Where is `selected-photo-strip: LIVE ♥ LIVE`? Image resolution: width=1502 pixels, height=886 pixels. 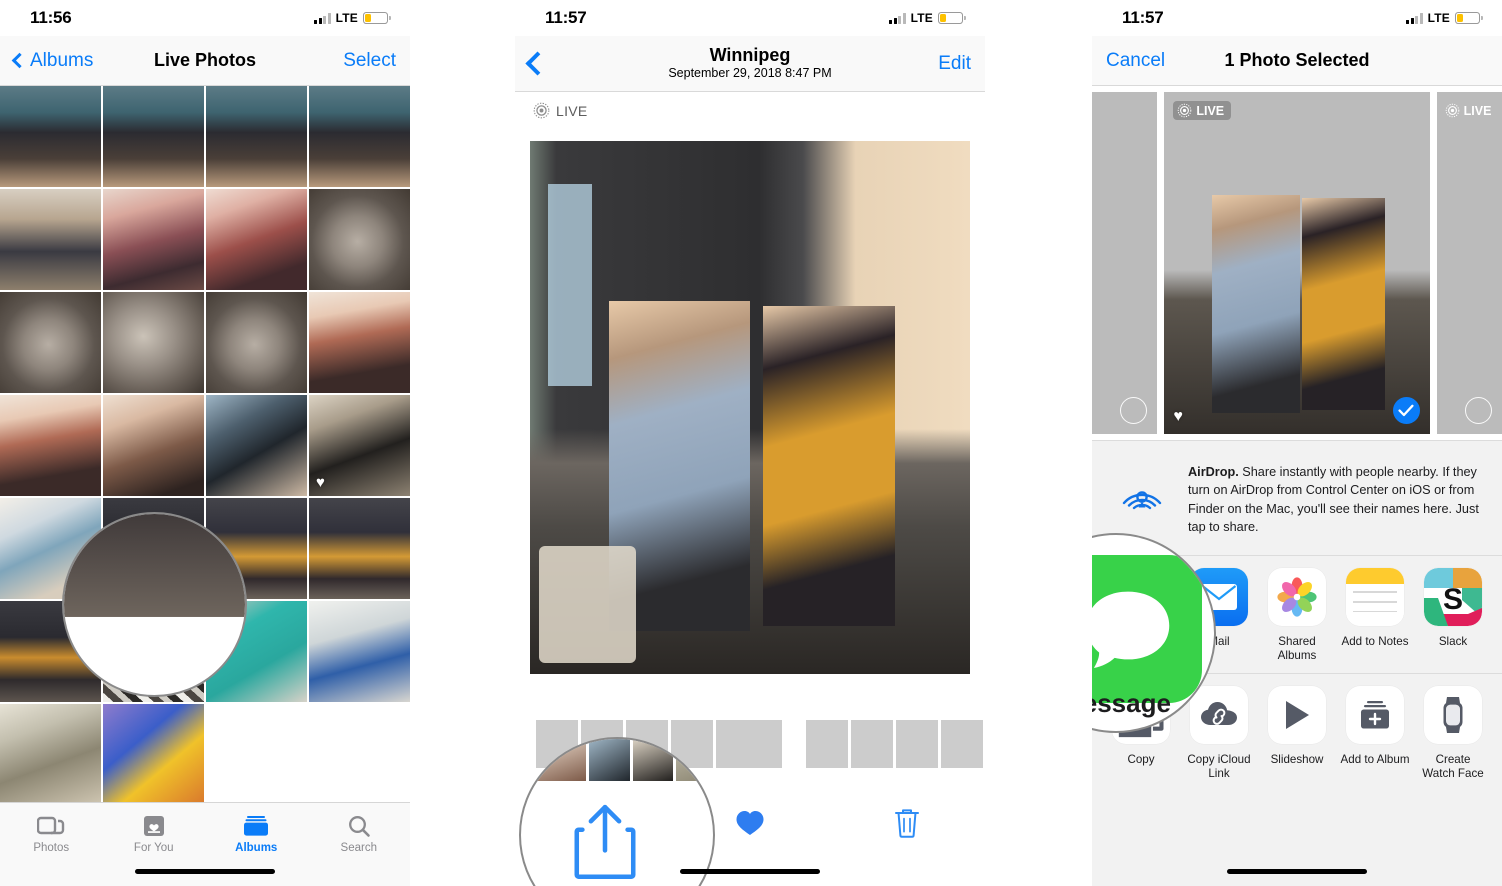 selected-photo-strip: LIVE ♥ LIVE is located at coordinates (1297, 260).